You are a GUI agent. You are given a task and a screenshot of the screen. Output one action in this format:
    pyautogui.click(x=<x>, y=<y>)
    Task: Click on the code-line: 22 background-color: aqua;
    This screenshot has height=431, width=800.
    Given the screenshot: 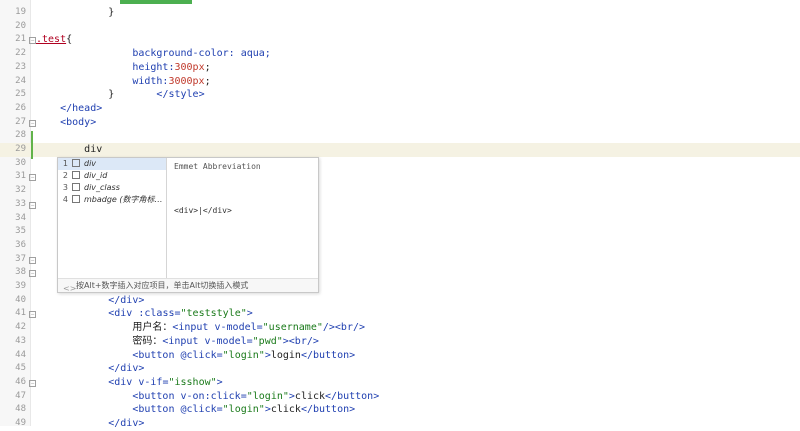 What is the action you would take?
    pyautogui.click(x=400, y=54)
    